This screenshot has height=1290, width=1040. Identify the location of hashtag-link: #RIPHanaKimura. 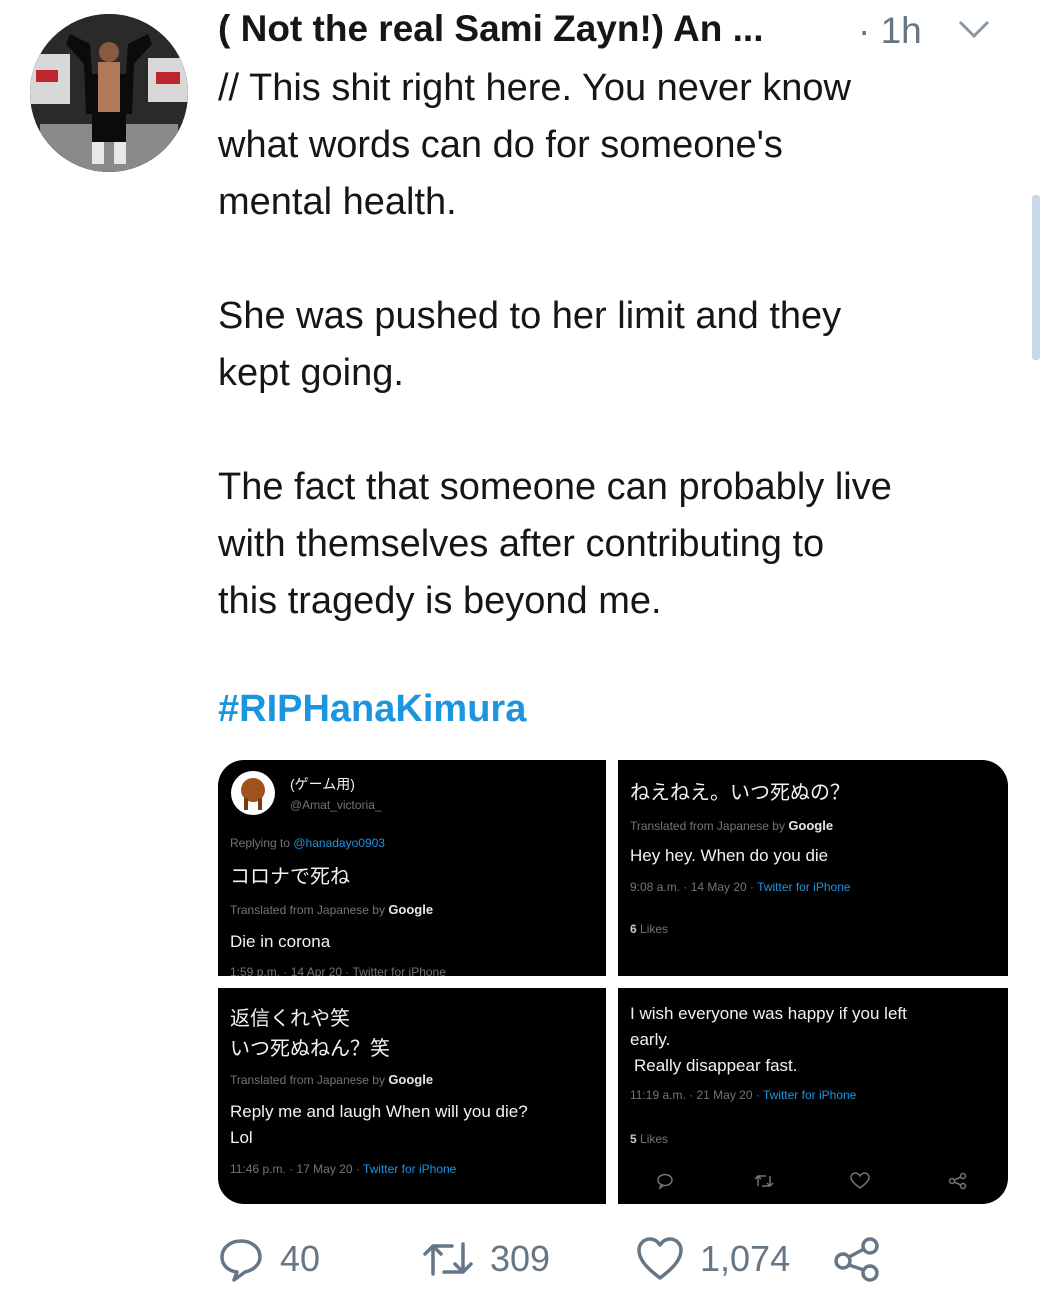
(372, 709).